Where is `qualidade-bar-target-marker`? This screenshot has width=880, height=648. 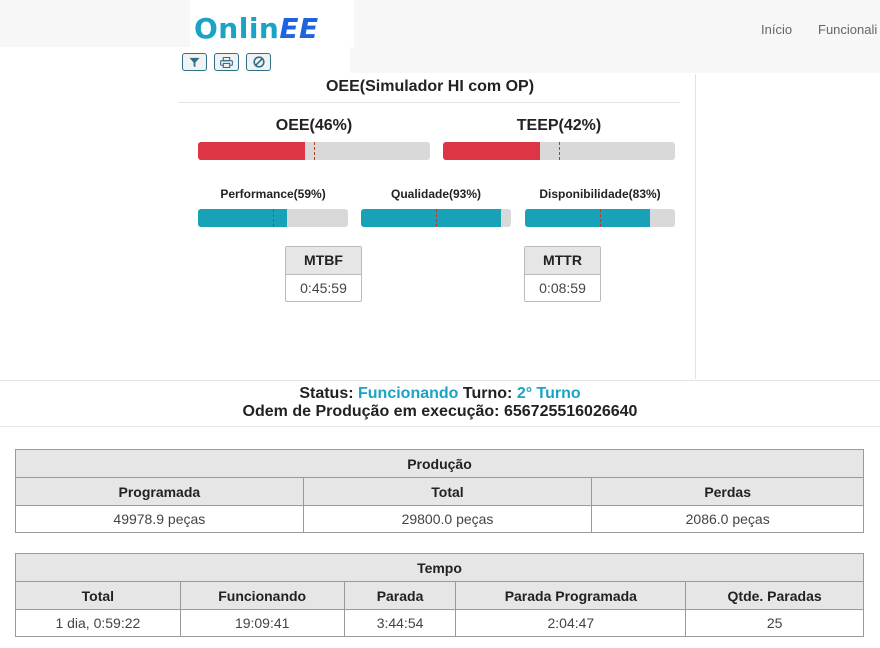 qualidade-bar-target-marker is located at coordinates (436, 218).